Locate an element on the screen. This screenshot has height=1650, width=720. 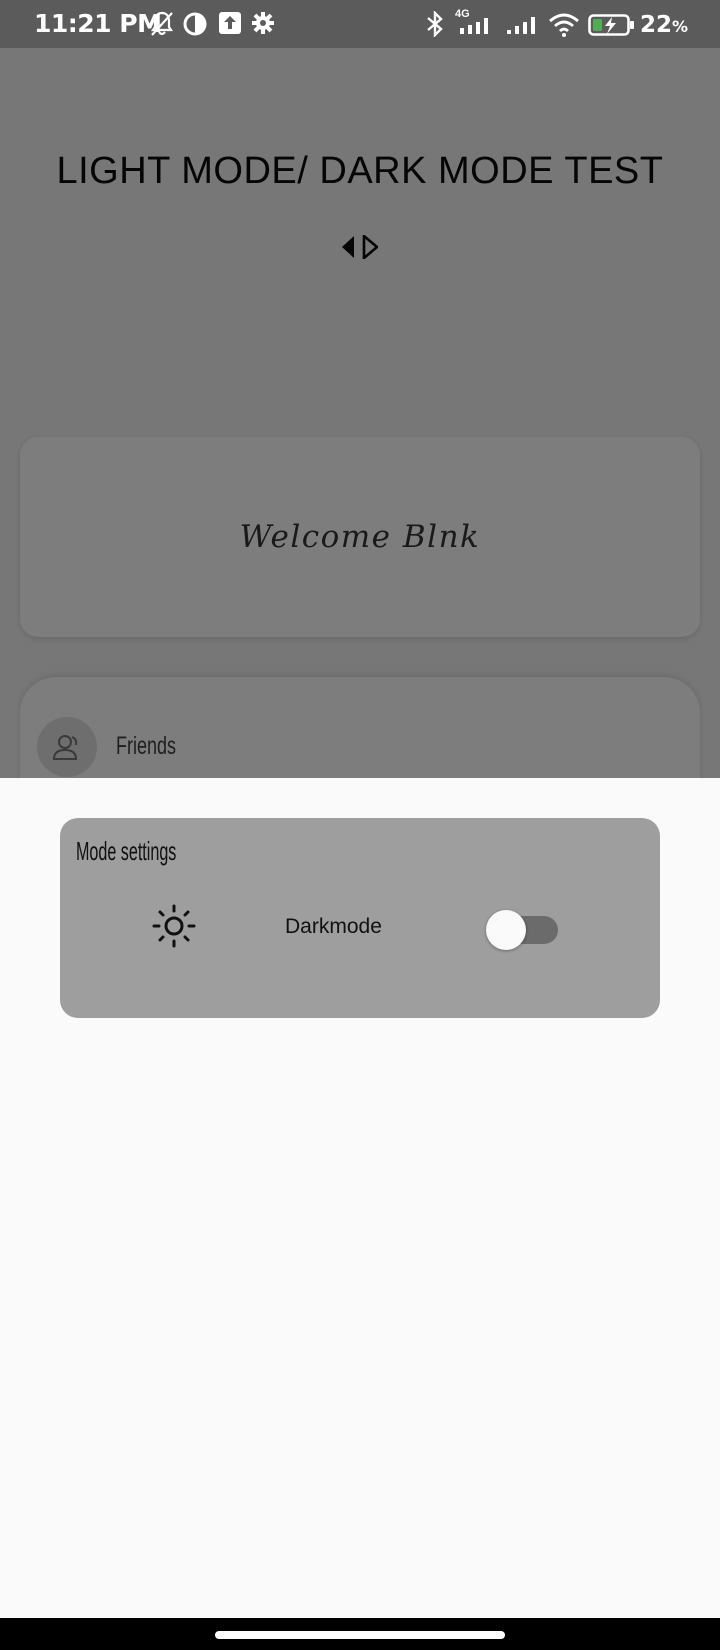
wifi-icon is located at coordinates (564, 25).